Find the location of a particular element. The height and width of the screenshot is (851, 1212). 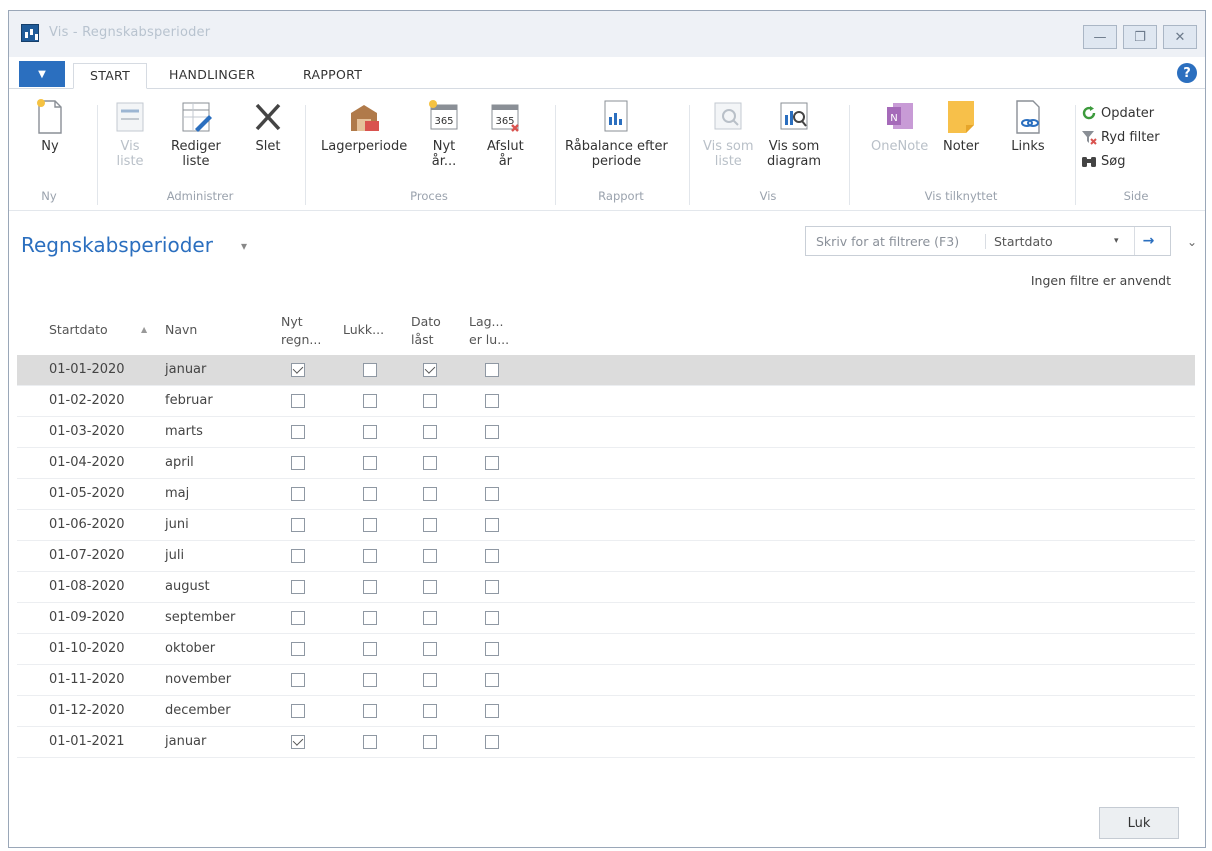

table-row: 01-05-2020 maj is located at coordinates (606, 494).